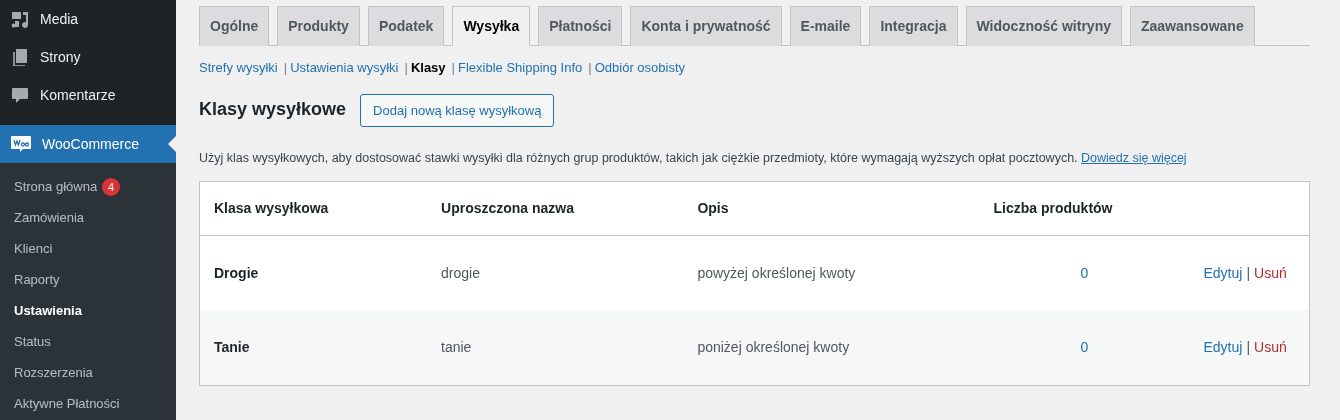 This screenshot has height=420, width=1340. Describe the element at coordinates (831, 208) in the screenshot. I see `column-header: Opis` at that location.